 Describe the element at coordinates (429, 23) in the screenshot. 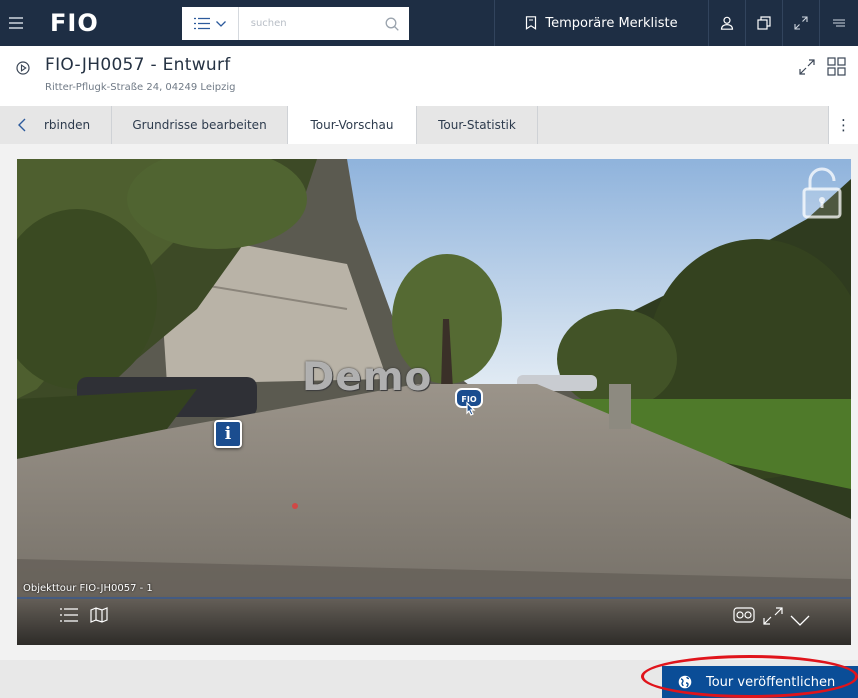

I see `top-bar: FIO Temporäre Merkliste` at that location.